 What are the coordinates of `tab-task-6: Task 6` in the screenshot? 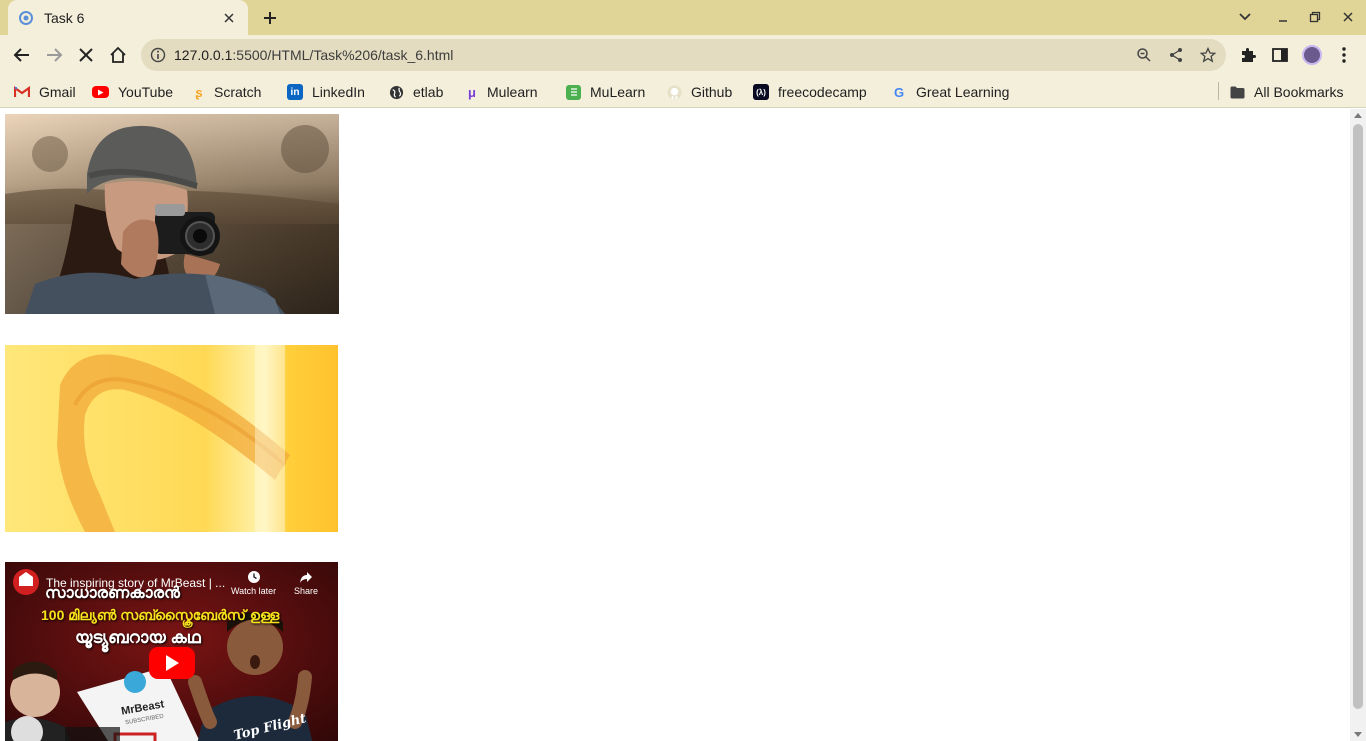 It's located at (128, 17).